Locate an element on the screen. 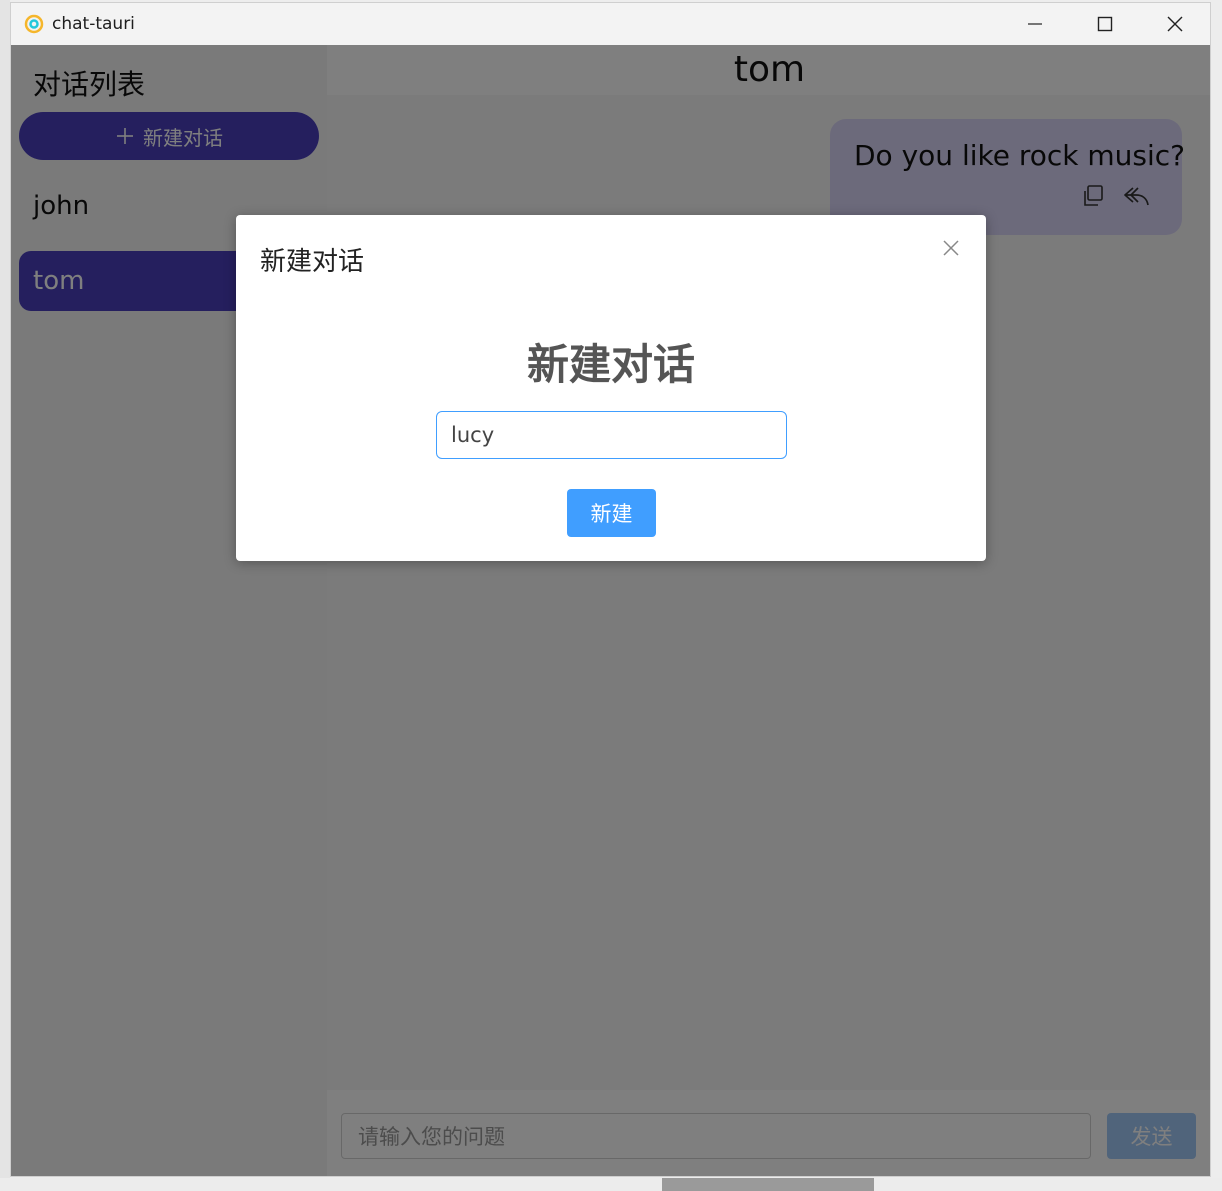 The height and width of the screenshot is (1191, 1222). create-label: 新建 is located at coordinates (611, 514).